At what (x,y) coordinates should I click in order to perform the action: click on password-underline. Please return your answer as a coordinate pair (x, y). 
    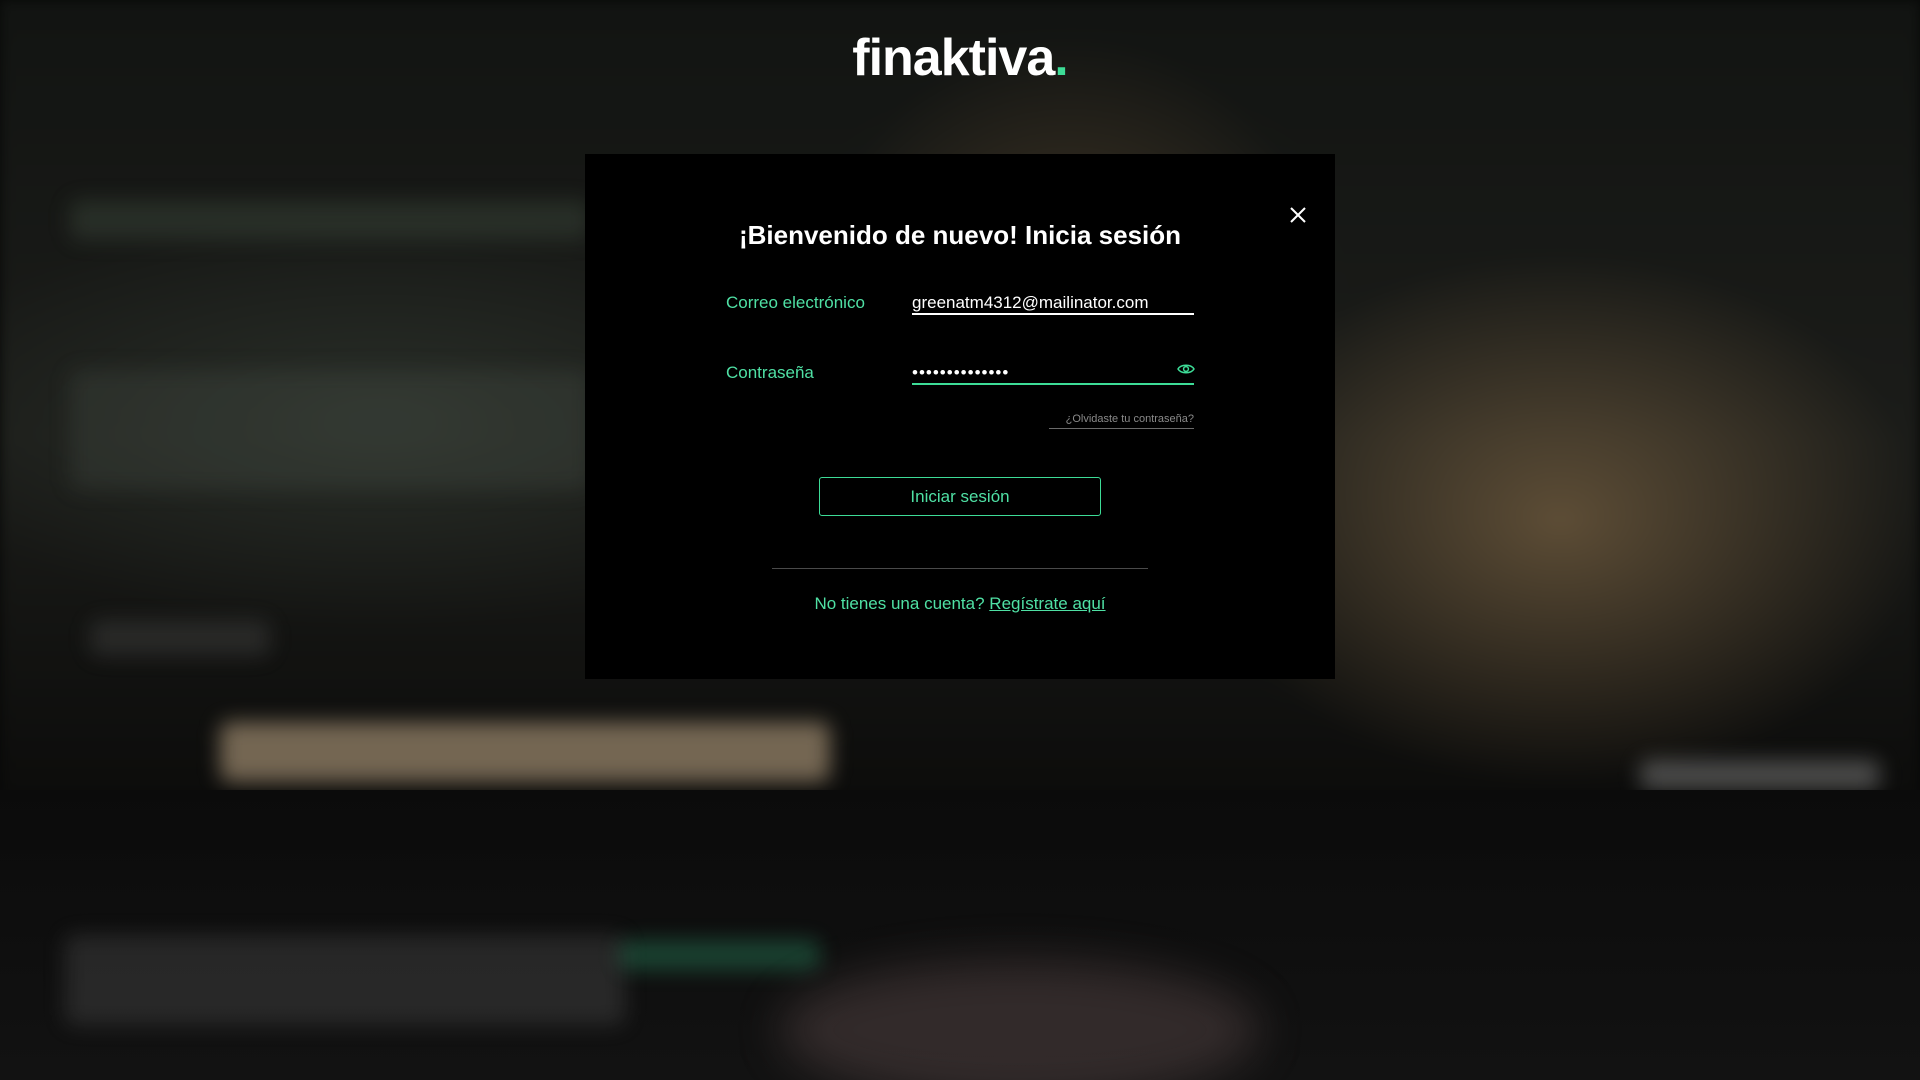
    Looking at the image, I should click on (1053, 384).